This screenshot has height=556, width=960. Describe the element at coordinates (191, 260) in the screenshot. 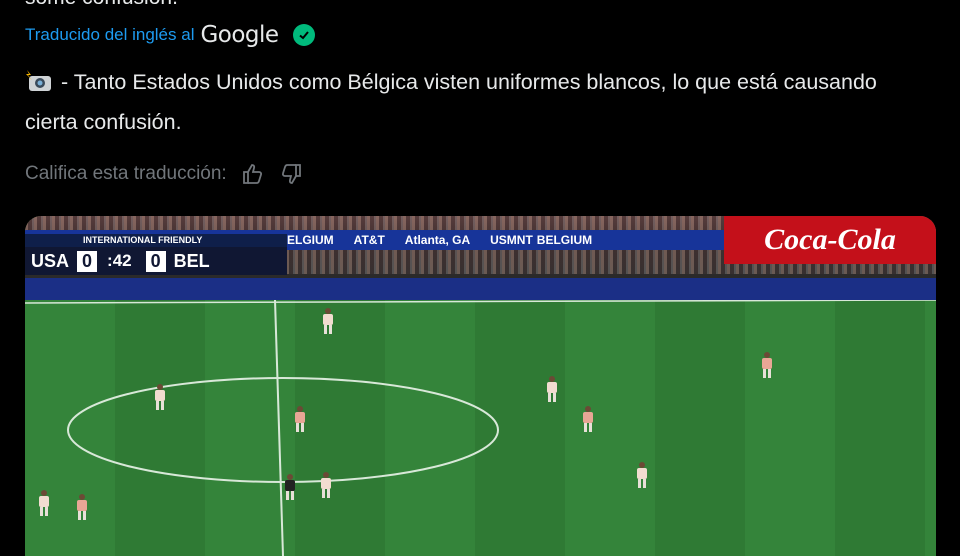

I see `away-team: BEL` at that location.